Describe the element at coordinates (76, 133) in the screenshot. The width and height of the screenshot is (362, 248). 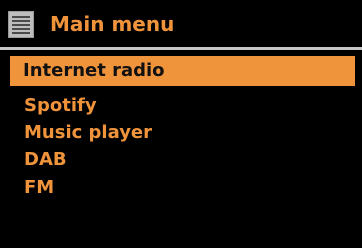
I see `menu-item-music-player: Music player` at that location.